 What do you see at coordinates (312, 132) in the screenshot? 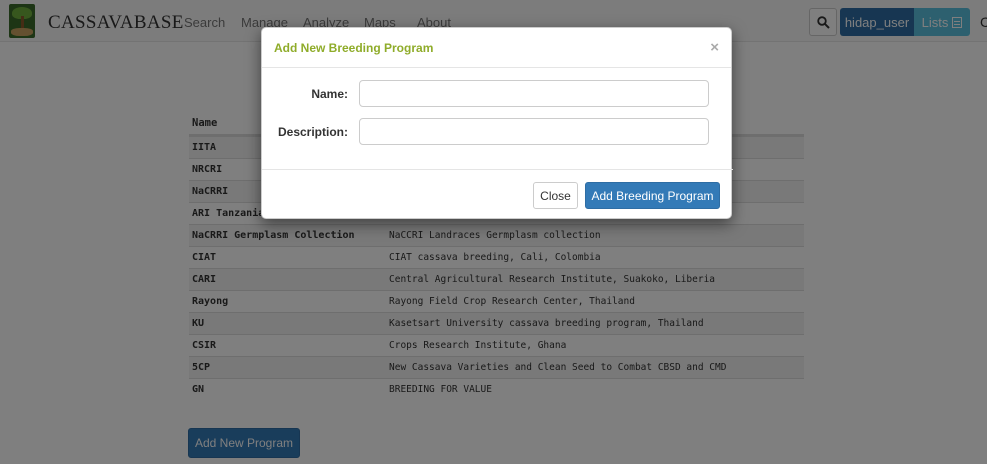
I see `description-label: Description:` at bounding box center [312, 132].